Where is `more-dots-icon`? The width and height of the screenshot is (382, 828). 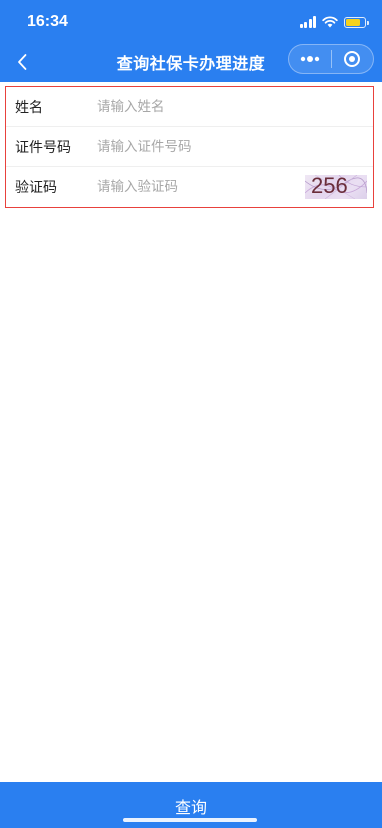
more-dots-icon is located at coordinates (309, 59).